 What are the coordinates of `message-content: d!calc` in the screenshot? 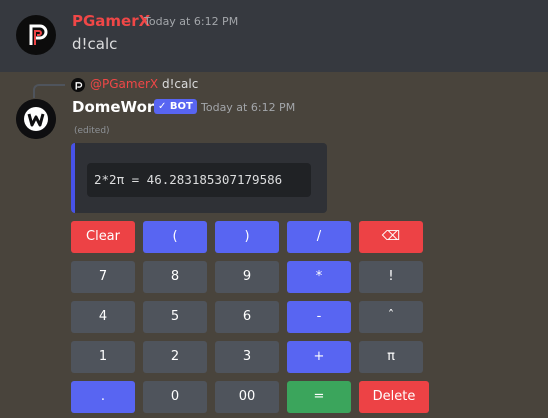 It's located at (95, 44).